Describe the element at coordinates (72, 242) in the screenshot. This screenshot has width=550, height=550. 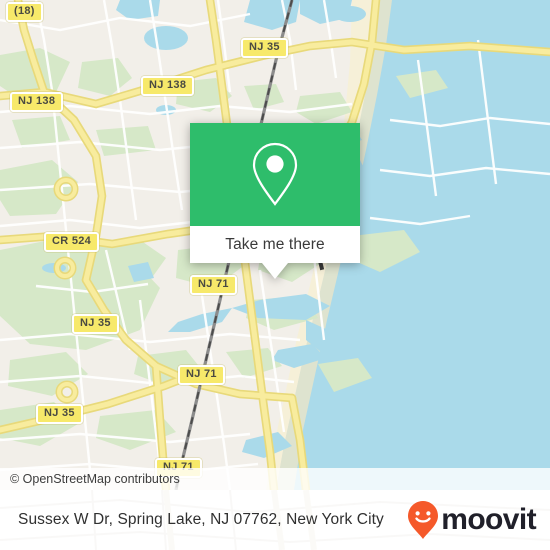
I see `road-shield-cr-524: CR 524` at that location.